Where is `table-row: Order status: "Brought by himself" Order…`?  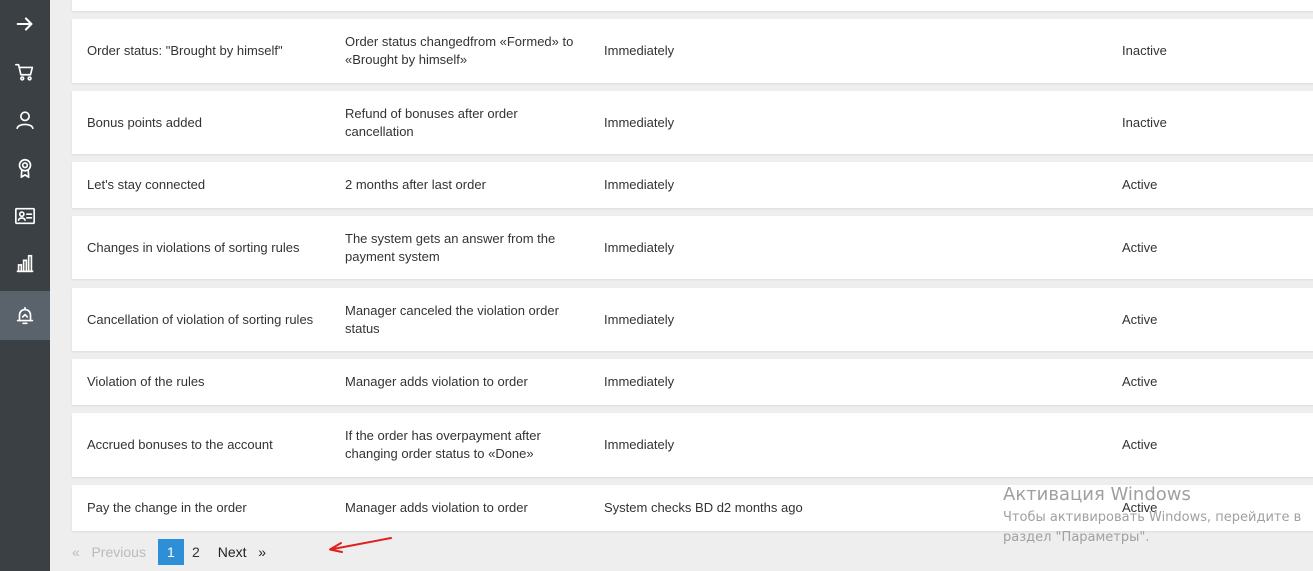 table-row: Order status: "Brought by himself" Order… is located at coordinates (692, 51).